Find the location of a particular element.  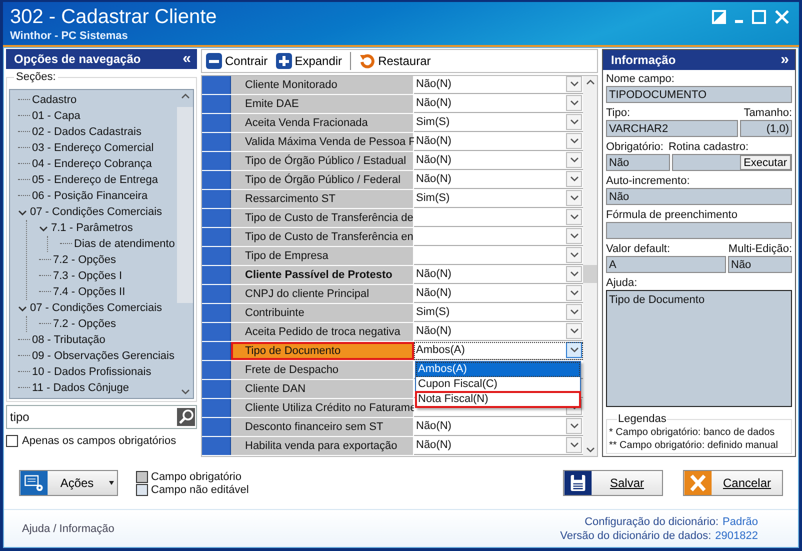

legend-label: Campo não editável is located at coordinates (200, 490).